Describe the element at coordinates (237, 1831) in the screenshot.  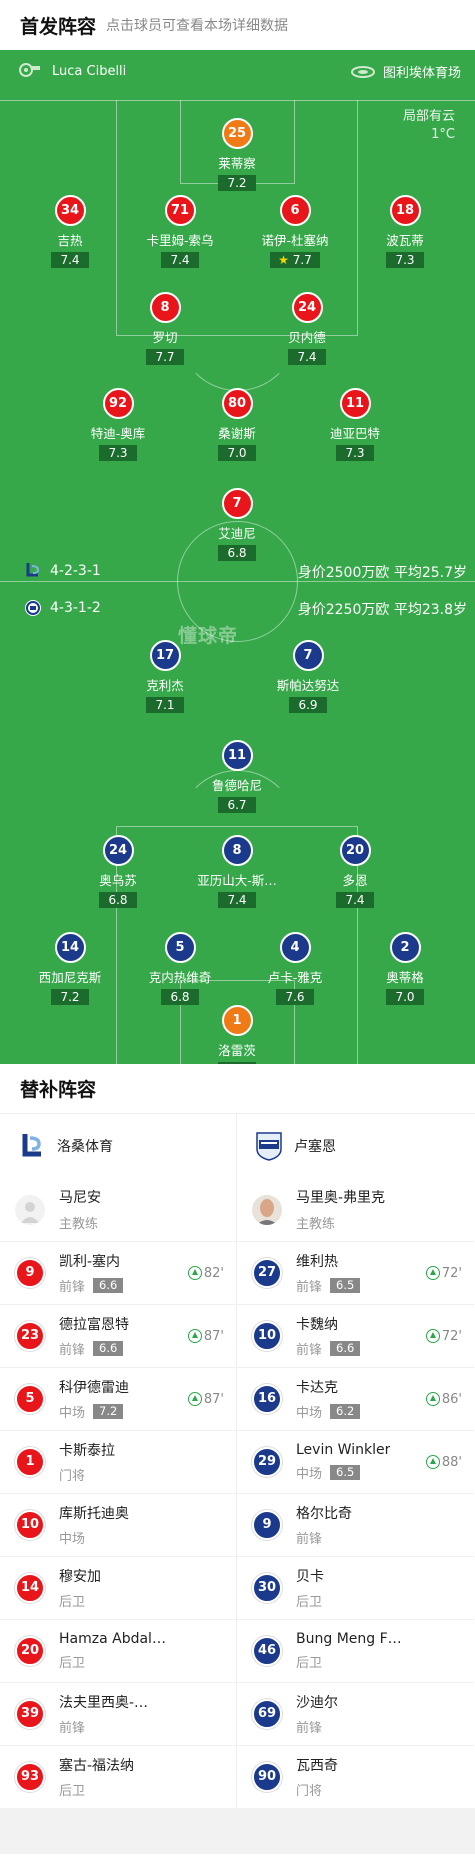
I see `footer-spacer` at that location.